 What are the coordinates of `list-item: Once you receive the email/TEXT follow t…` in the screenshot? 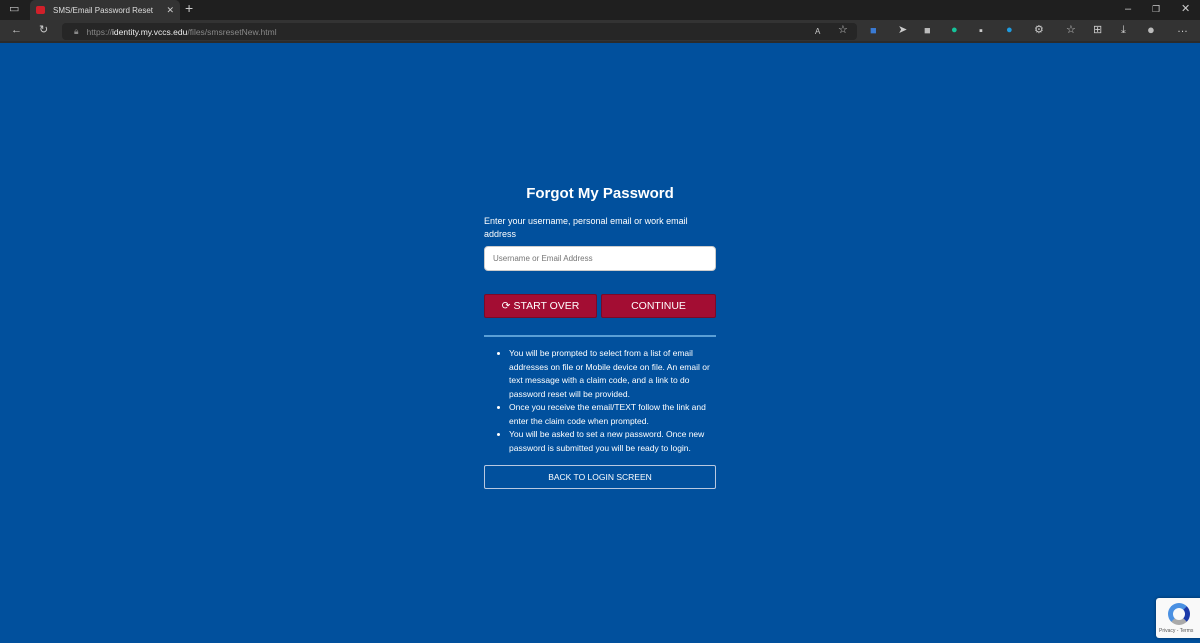 It's located at (612, 414).